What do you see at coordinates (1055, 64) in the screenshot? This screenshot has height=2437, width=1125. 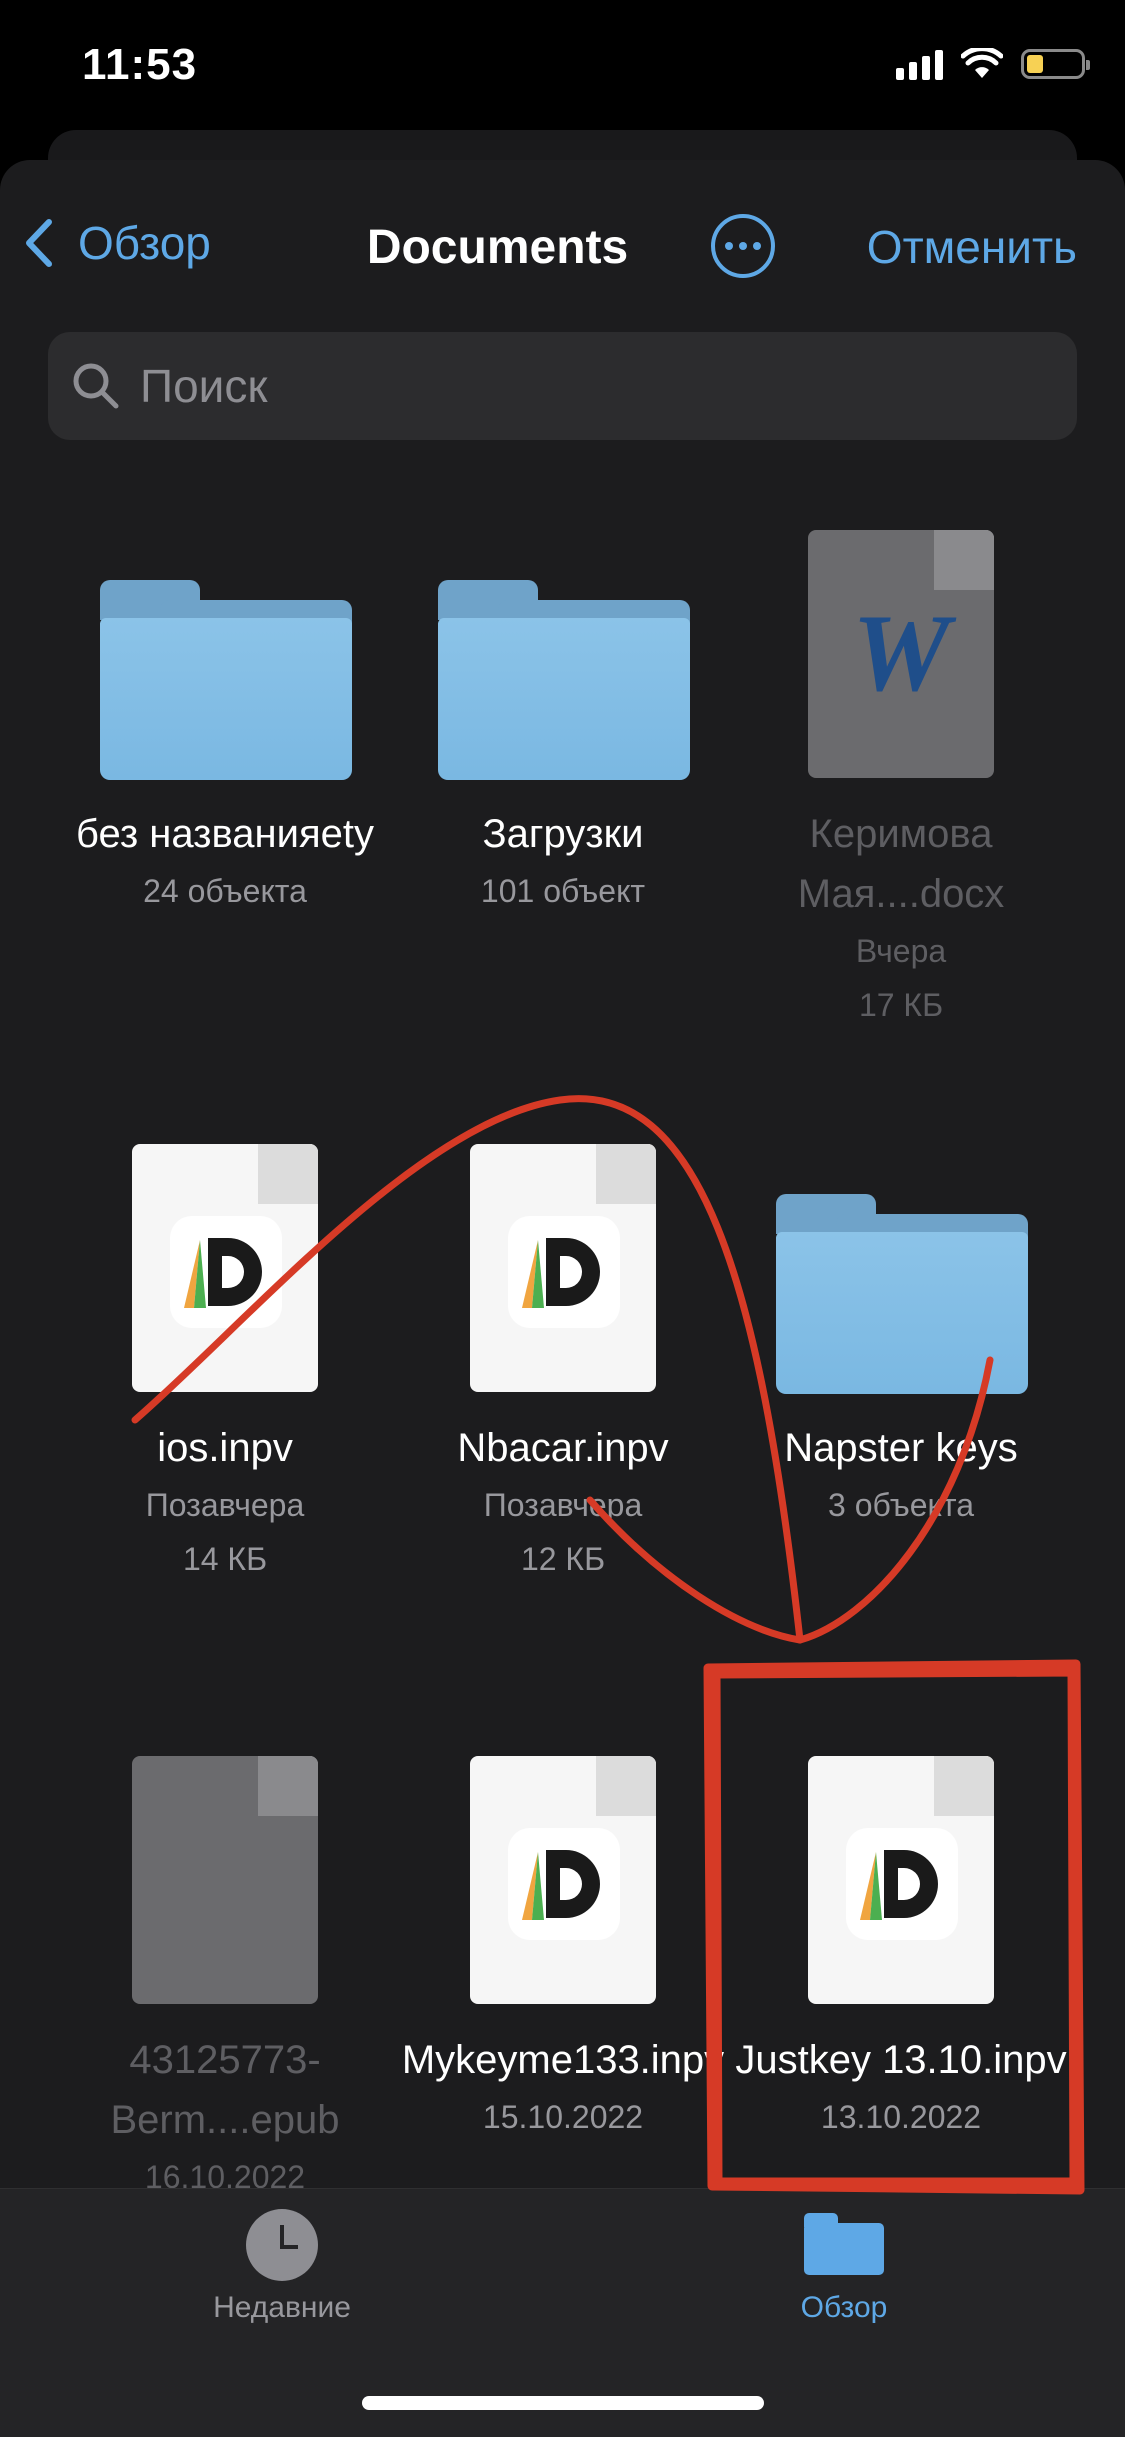 I see `battery-icon` at bounding box center [1055, 64].